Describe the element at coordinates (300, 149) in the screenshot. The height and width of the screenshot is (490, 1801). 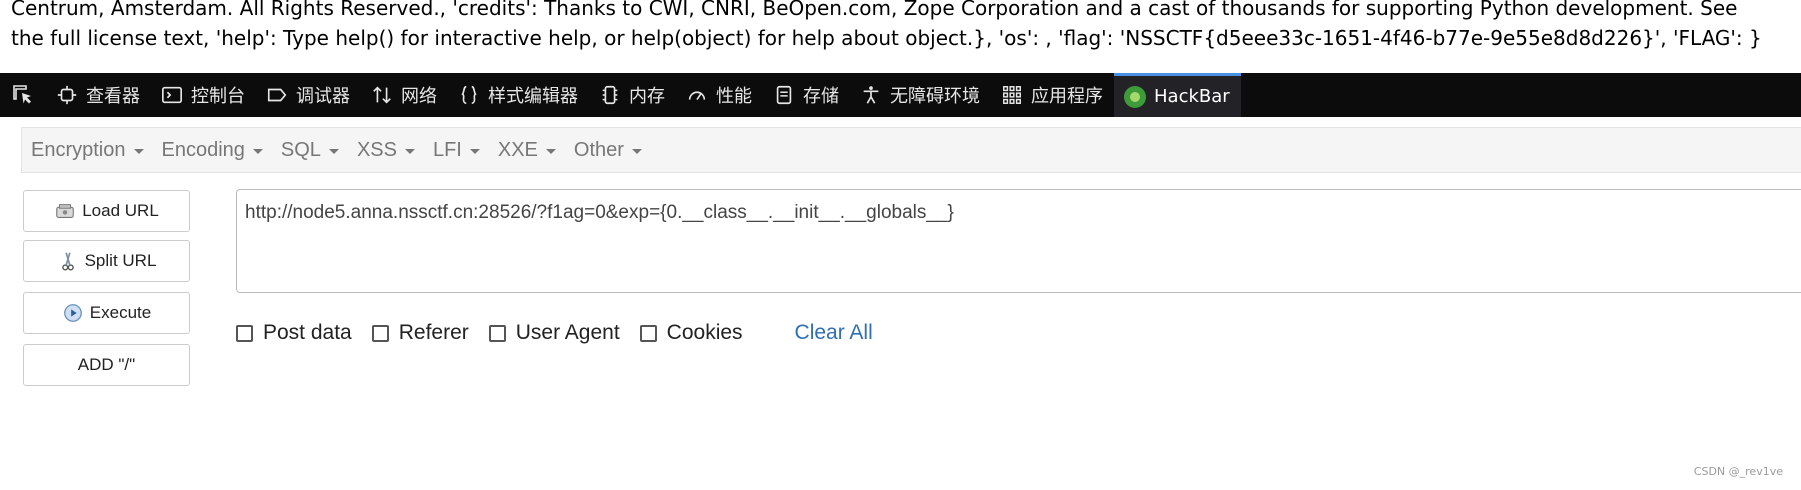
I see `menu-label: SQL` at that location.